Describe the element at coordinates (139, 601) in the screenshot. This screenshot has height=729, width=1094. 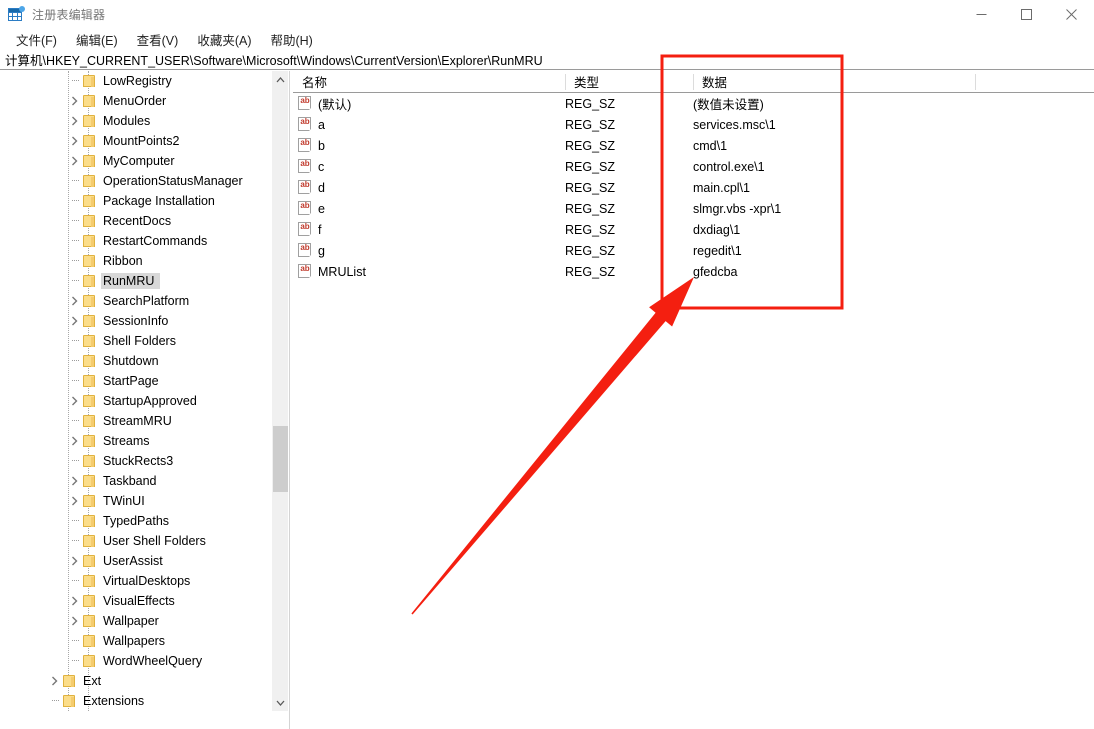
I see `tree-item-label: VisualEffects` at that location.